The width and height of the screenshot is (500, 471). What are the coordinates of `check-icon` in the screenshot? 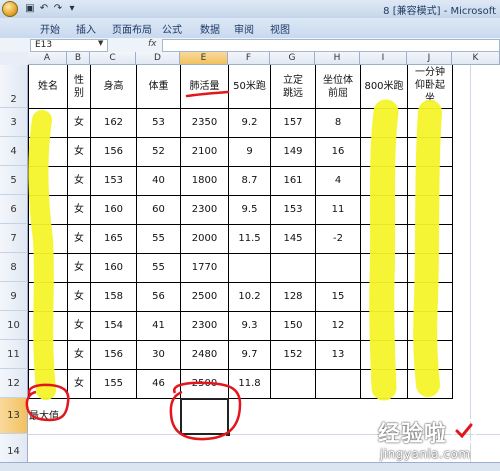 It's located at (464, 431).